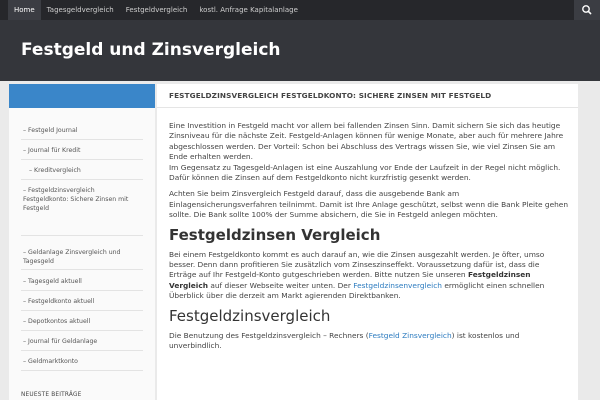 The width and height of the screenshot is (600, 400). What do you see at coordinates (24, 10) in the screenshot?
I see `nav-item-home: Home` at bounding box center [24, 10].